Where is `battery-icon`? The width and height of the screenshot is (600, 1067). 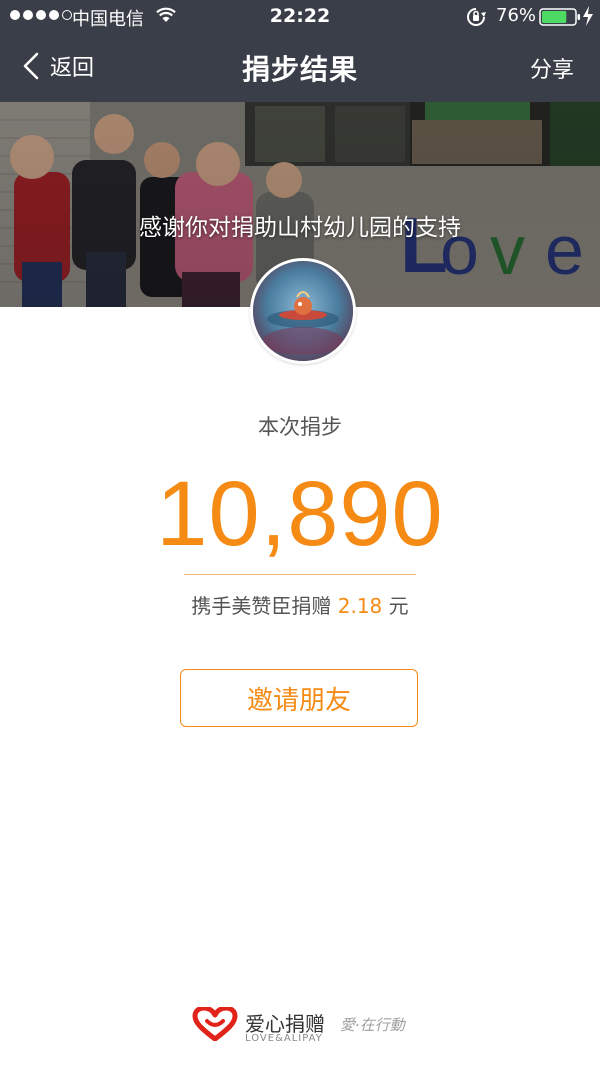 battery-icon is located at coordinates (560, 19).